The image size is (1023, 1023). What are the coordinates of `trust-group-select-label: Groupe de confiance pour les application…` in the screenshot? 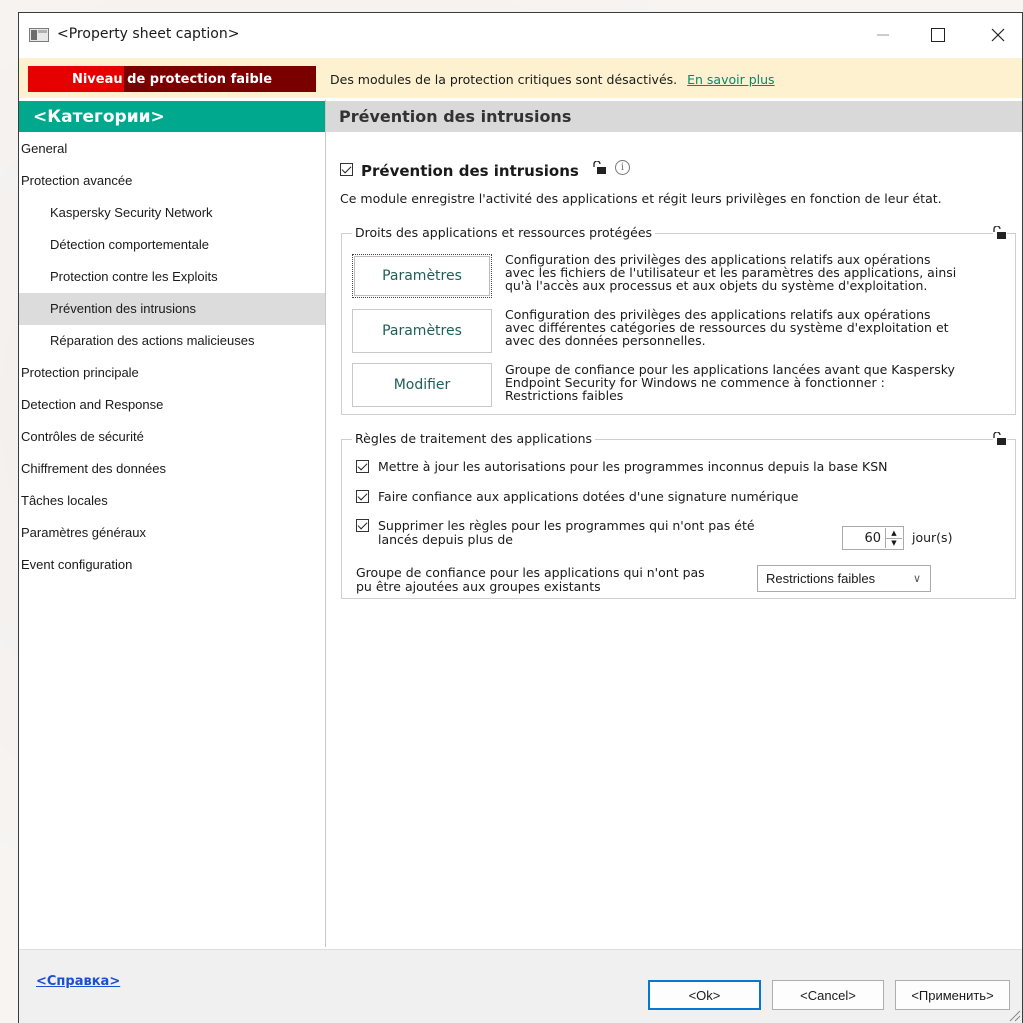 It's located at (530, 580).